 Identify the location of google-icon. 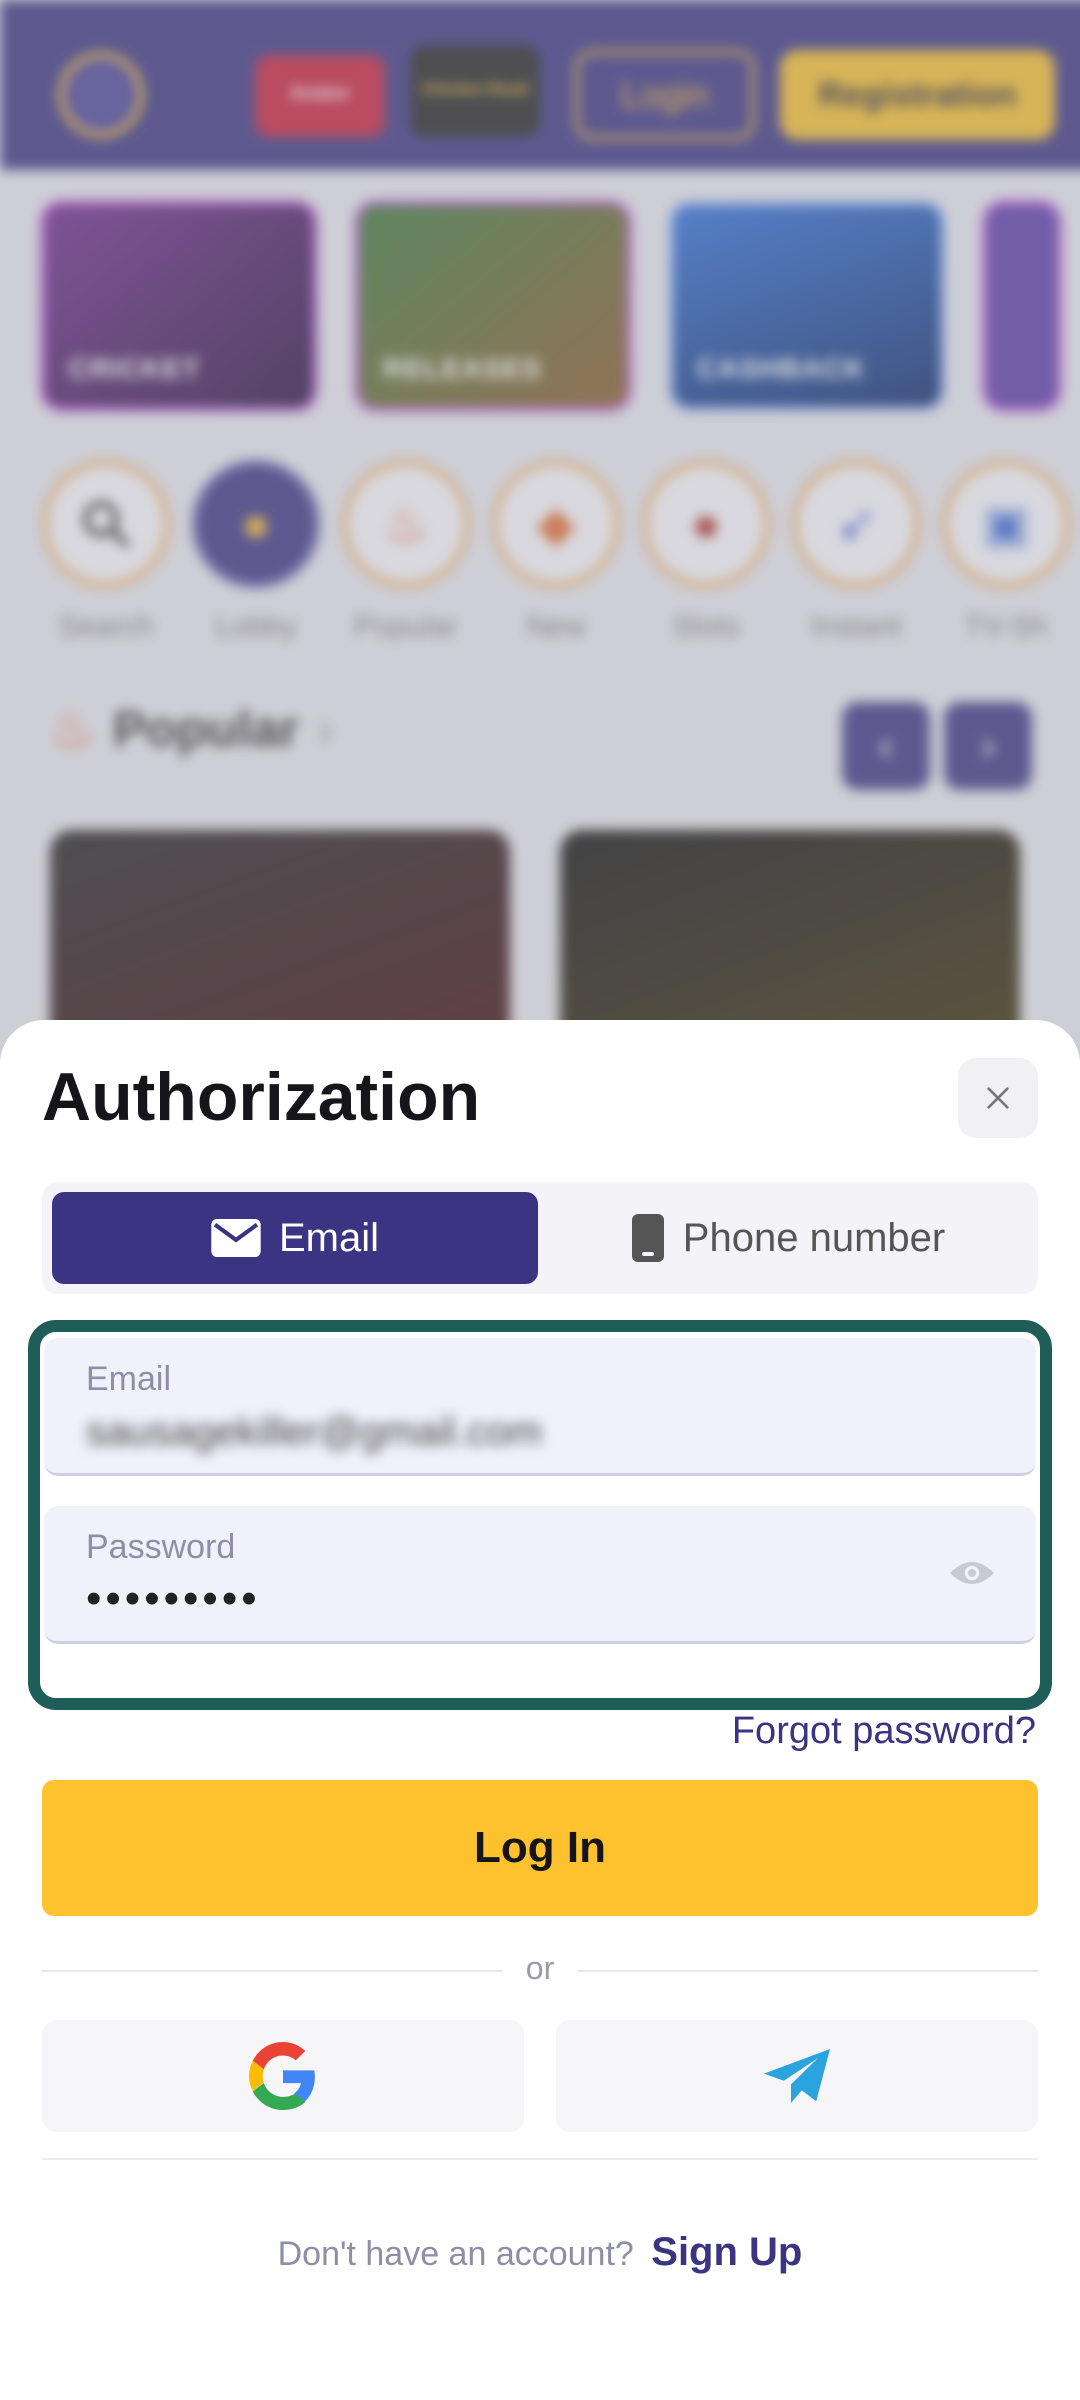
(282, 2076).